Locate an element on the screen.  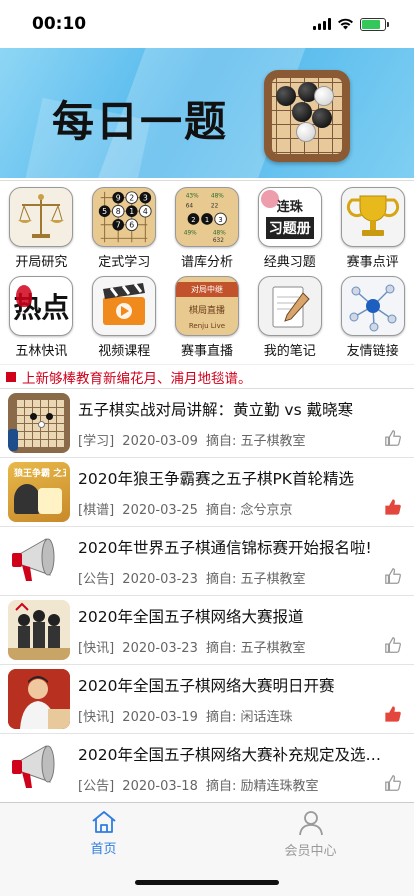
menu-classic-exercises: 连珠 习题册 经典习题 is located at coordinates (289, 225).